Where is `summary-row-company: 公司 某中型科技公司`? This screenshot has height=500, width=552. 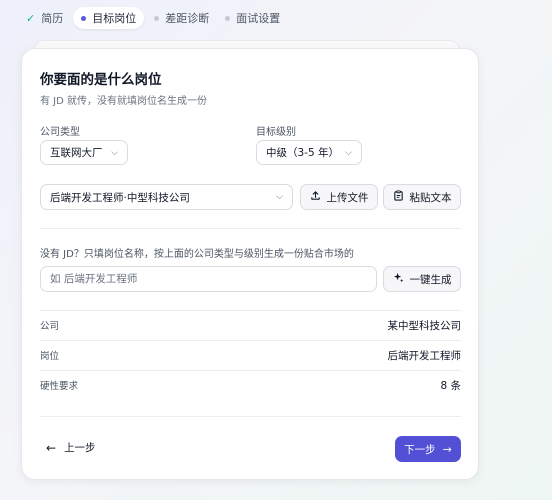
summary-row-company: 公司 某中型科技公司 is located at coordinates (250, 325).